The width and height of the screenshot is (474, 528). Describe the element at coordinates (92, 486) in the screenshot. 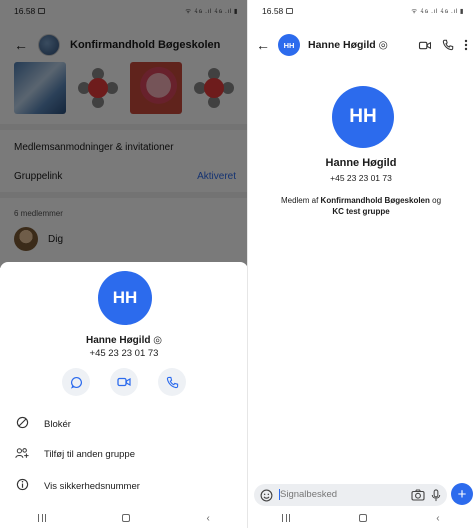

I see `safety-number-label: Vis sikkerhedsnummer` at that location.